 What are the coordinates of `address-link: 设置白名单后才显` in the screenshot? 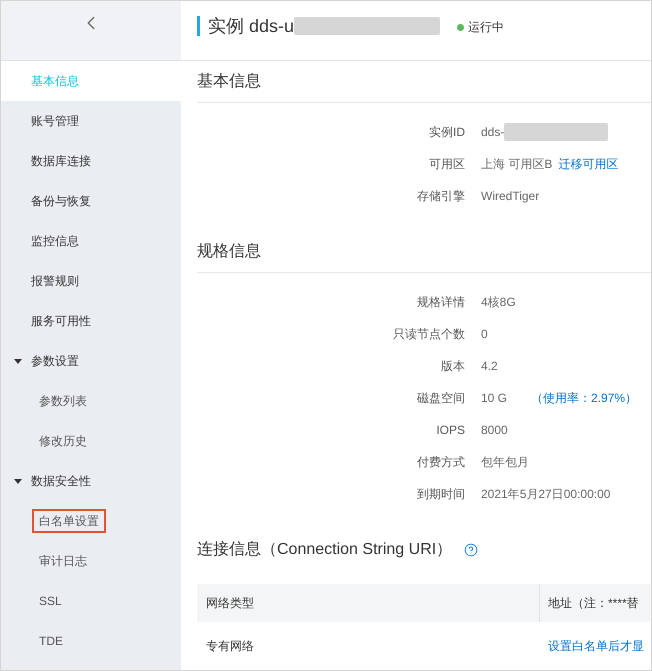 It's located at (599, 645).